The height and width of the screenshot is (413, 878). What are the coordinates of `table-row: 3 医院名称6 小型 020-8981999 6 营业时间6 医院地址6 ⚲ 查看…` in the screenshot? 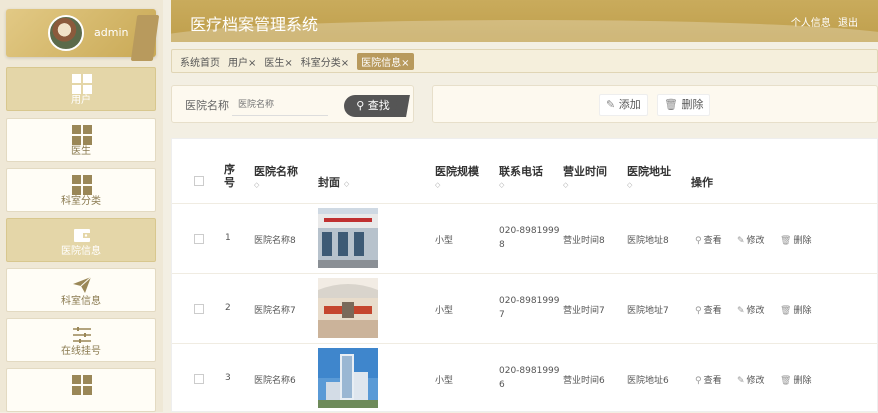 It's located at (524, 378).